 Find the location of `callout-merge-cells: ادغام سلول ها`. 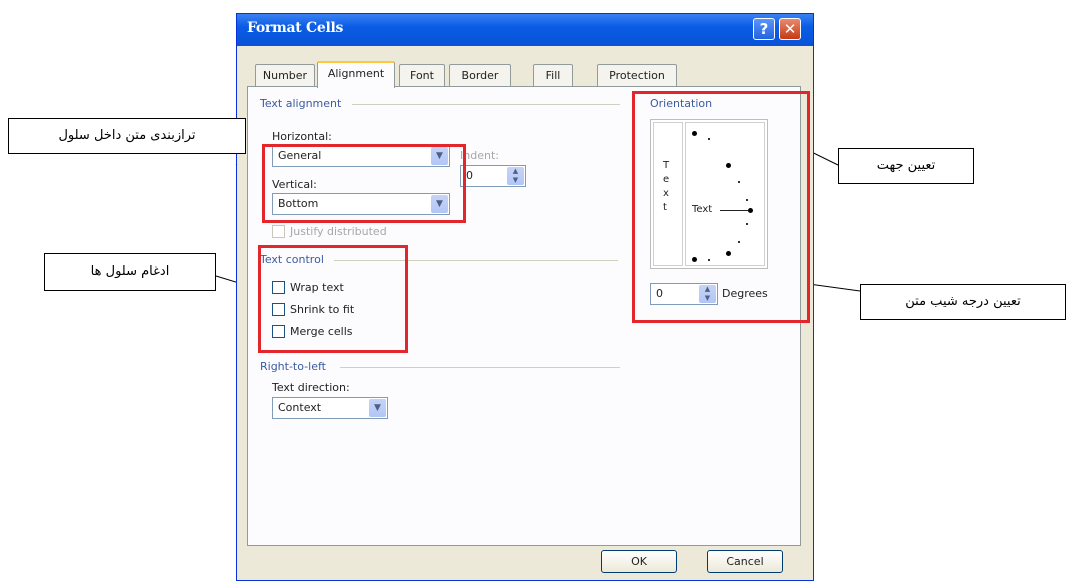

callout-merge-cells: ادغام سلول ها is located at coordinates (130, 272).